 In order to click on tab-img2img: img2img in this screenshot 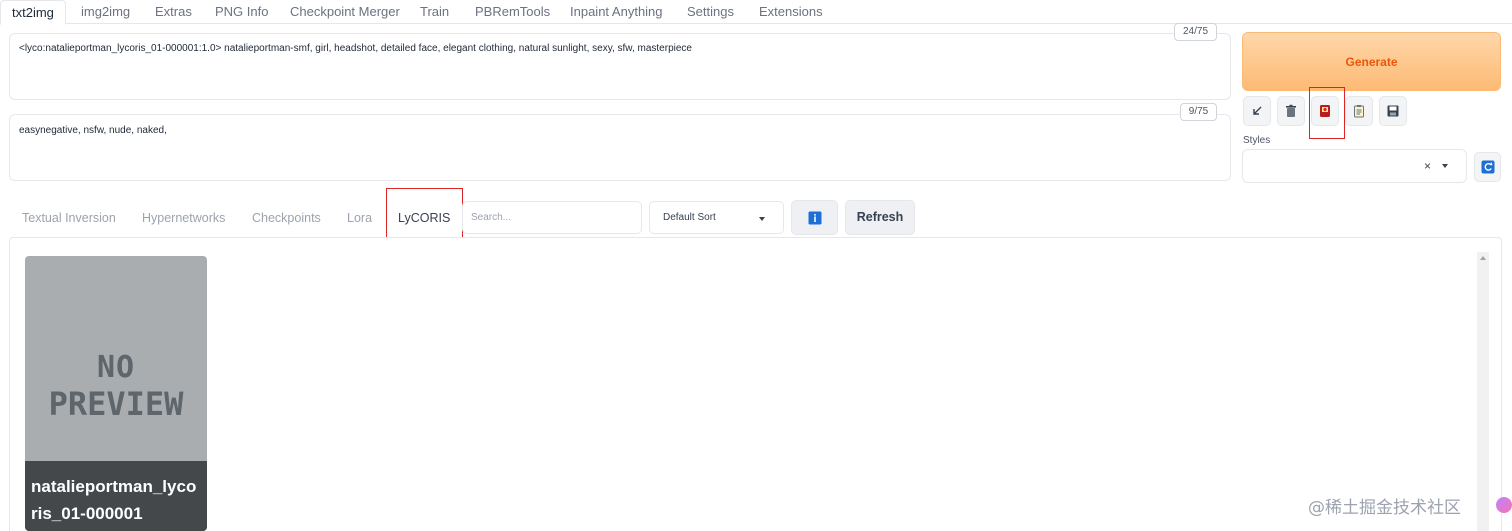, I will do `click(105, 12)`.